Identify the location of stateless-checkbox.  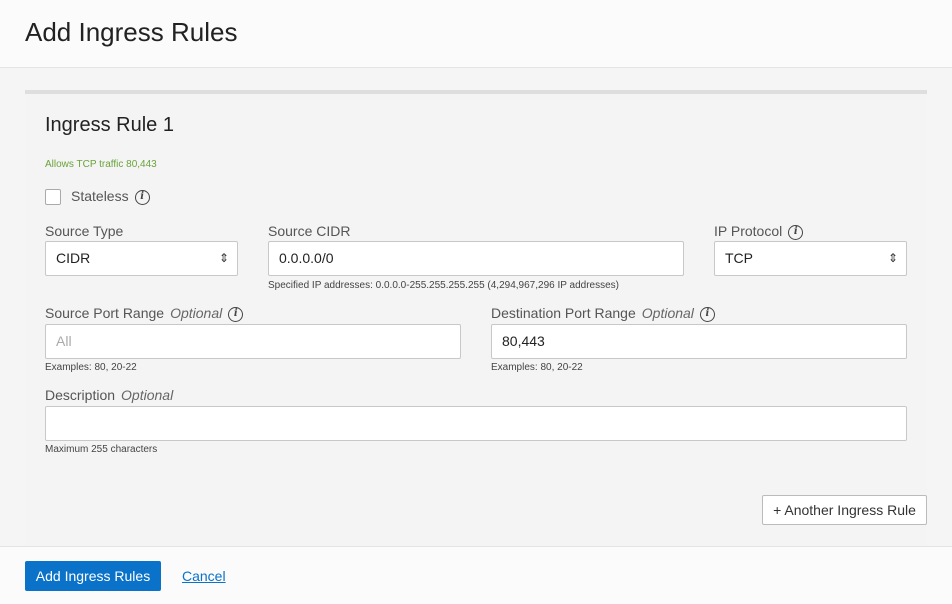
(53, 197).